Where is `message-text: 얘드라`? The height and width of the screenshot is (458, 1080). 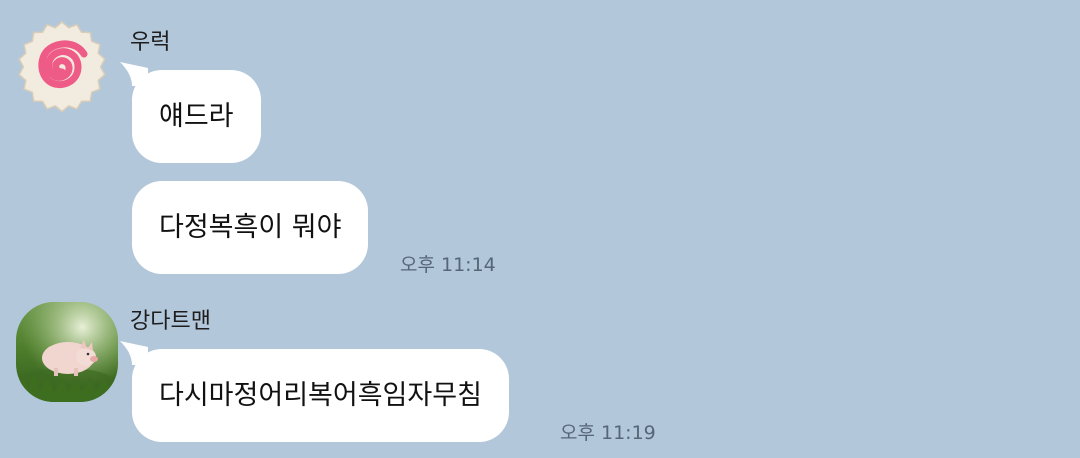 message-text: 얘드라 is located at coordinates (196, 116).